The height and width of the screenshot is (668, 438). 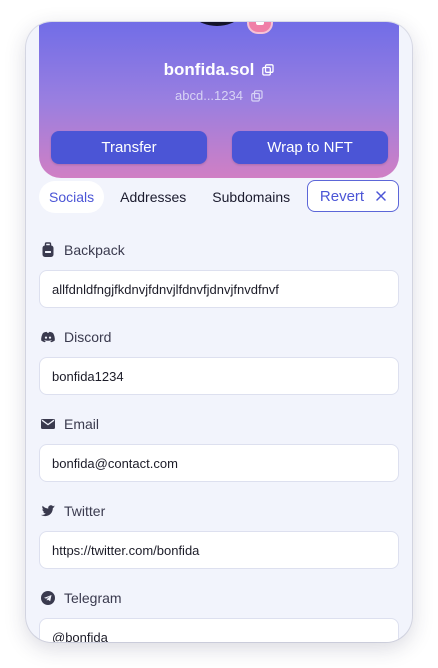 I want to click on close-icon, so click(x=381, y=196).